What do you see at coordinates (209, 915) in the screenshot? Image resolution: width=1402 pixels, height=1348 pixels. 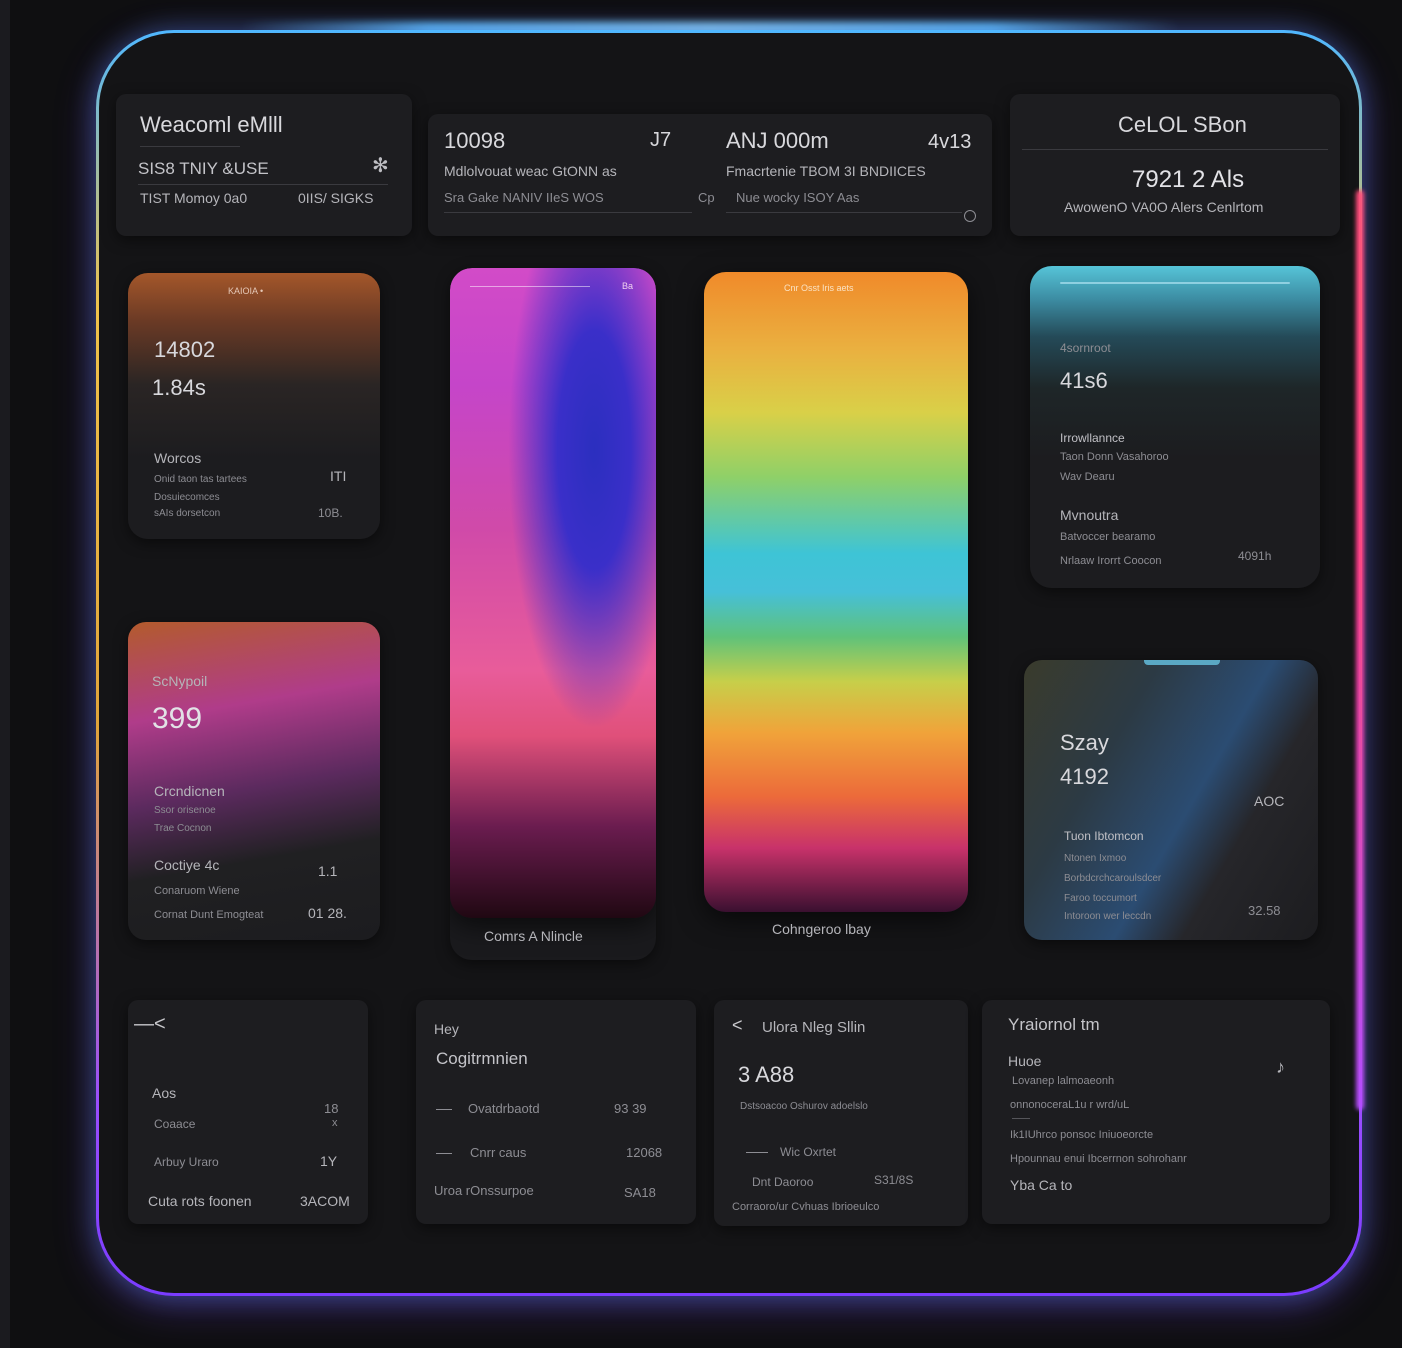 I see `card-row: Cornat Dunt Emogteat` at bounding box center [209, 915].